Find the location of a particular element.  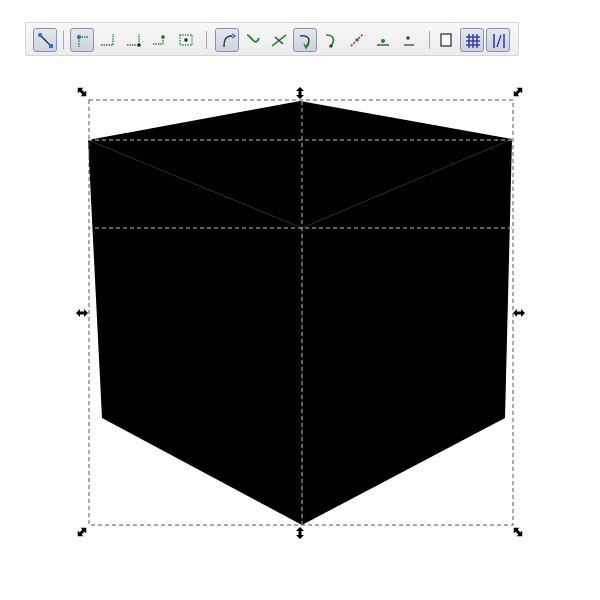

snap-page-border-icon is located at coordinates (446, 40).